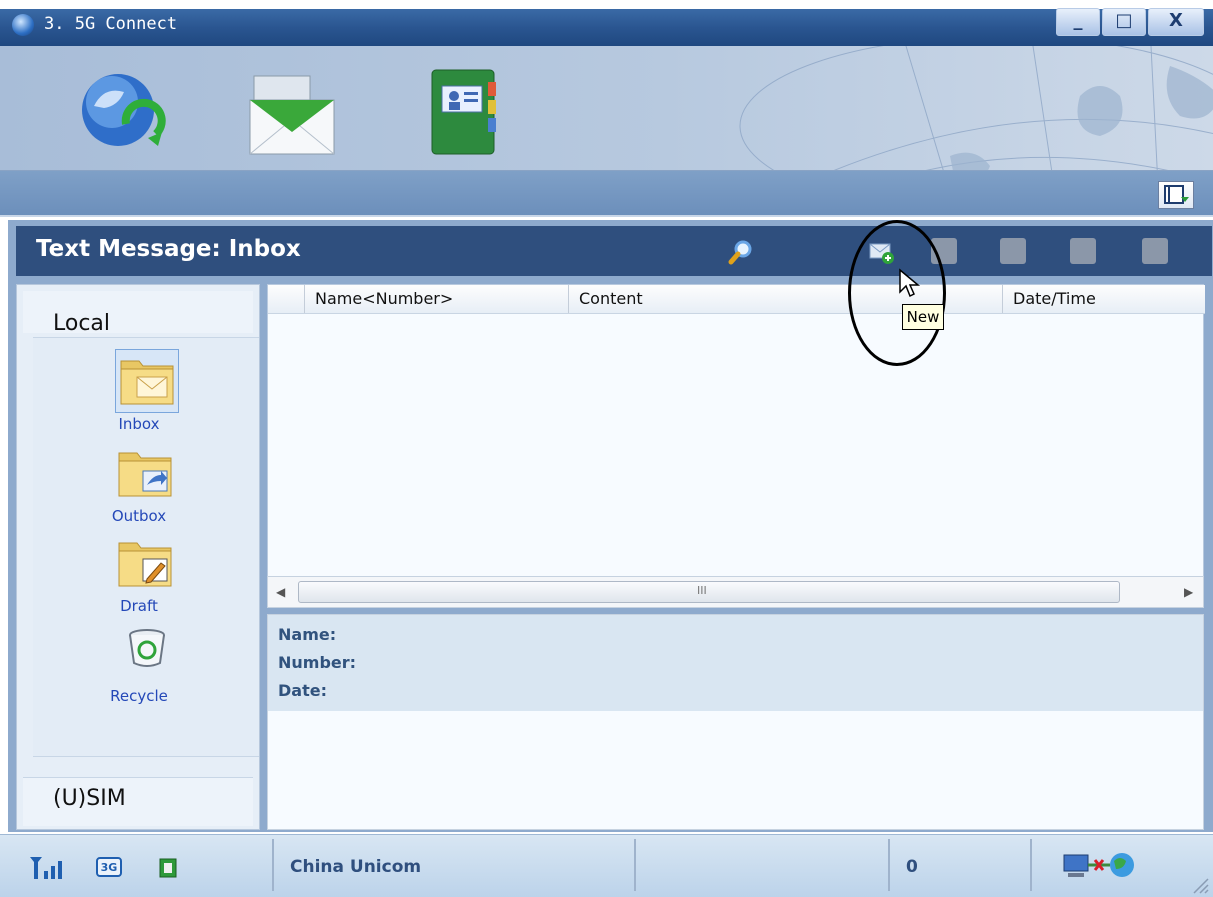  I want to click on maximize-button: □, so click(1124, 22).